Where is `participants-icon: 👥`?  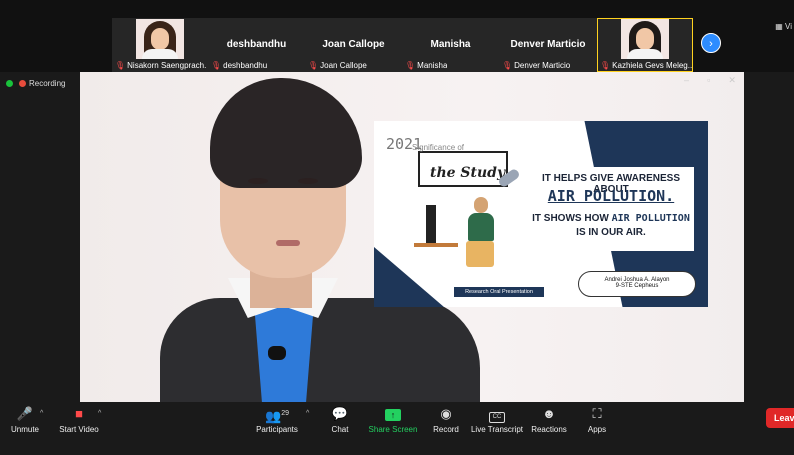
participants-icon: 👥 is located at coordinates (273, 416).